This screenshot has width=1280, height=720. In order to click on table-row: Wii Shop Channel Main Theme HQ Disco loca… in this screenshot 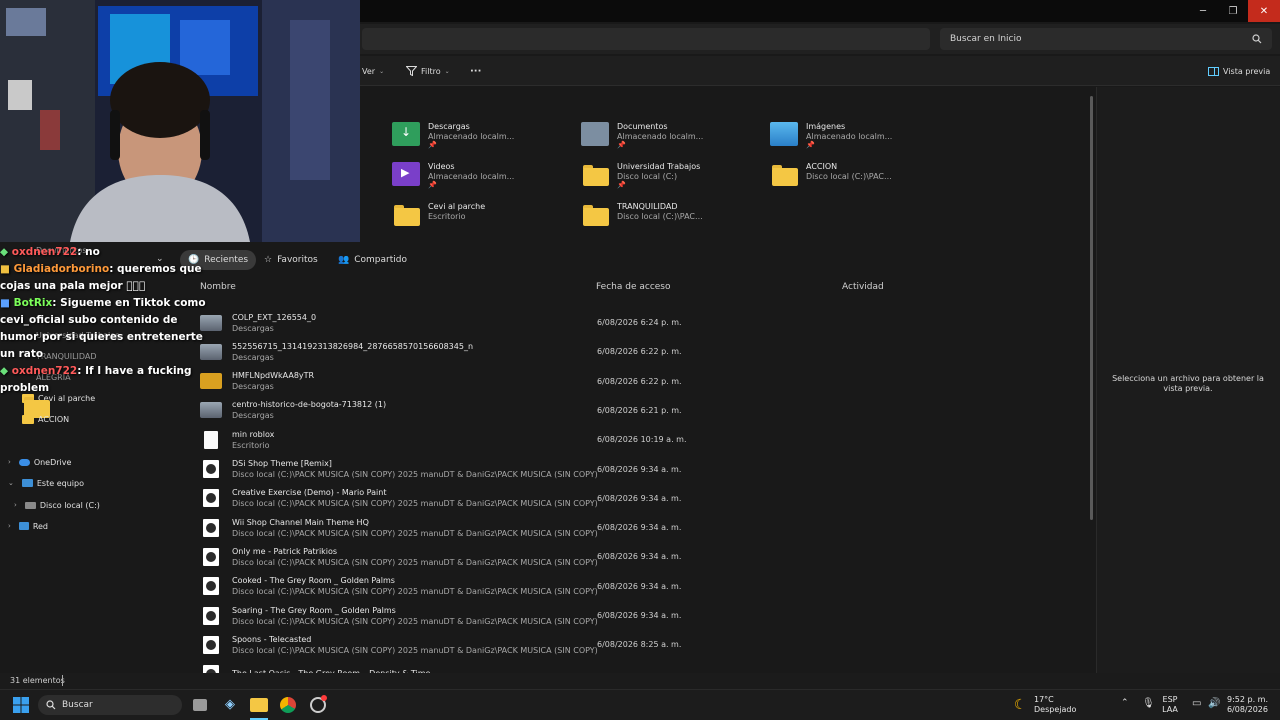, I will do `click(640, 527)`.